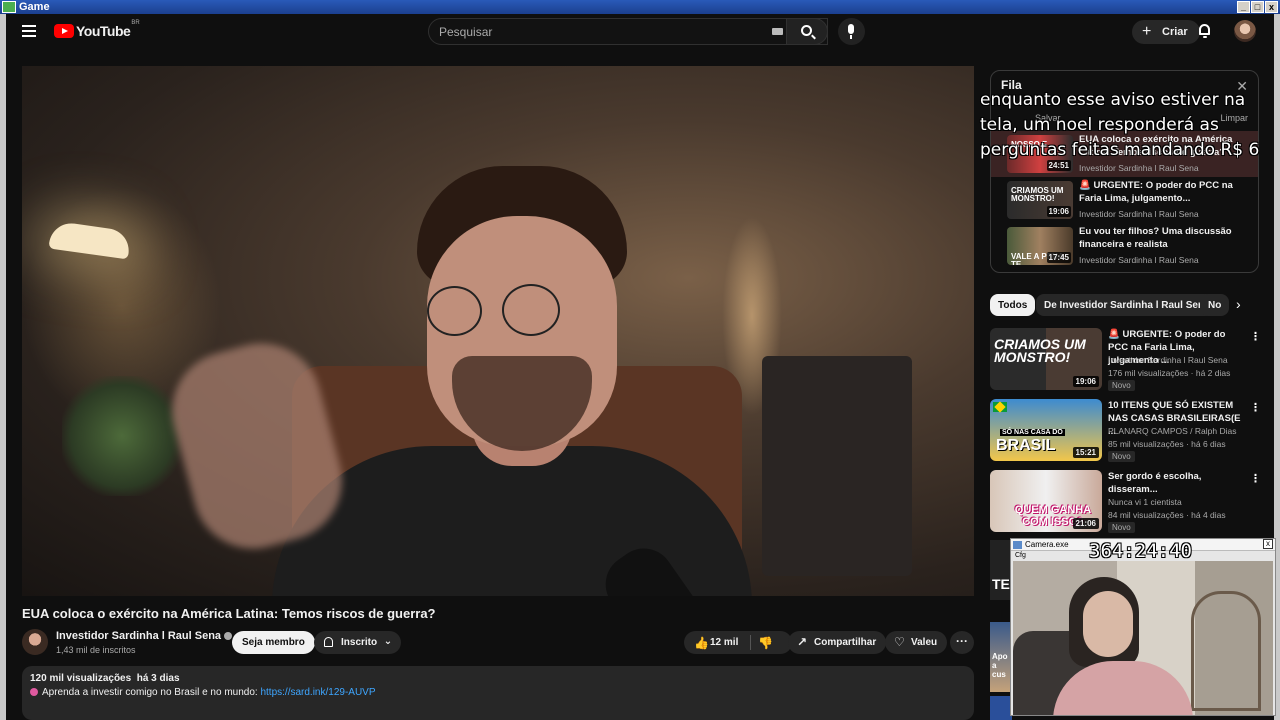 This screenshot has height=720, width=1280. I want to click on shelf, so click(837, 466).